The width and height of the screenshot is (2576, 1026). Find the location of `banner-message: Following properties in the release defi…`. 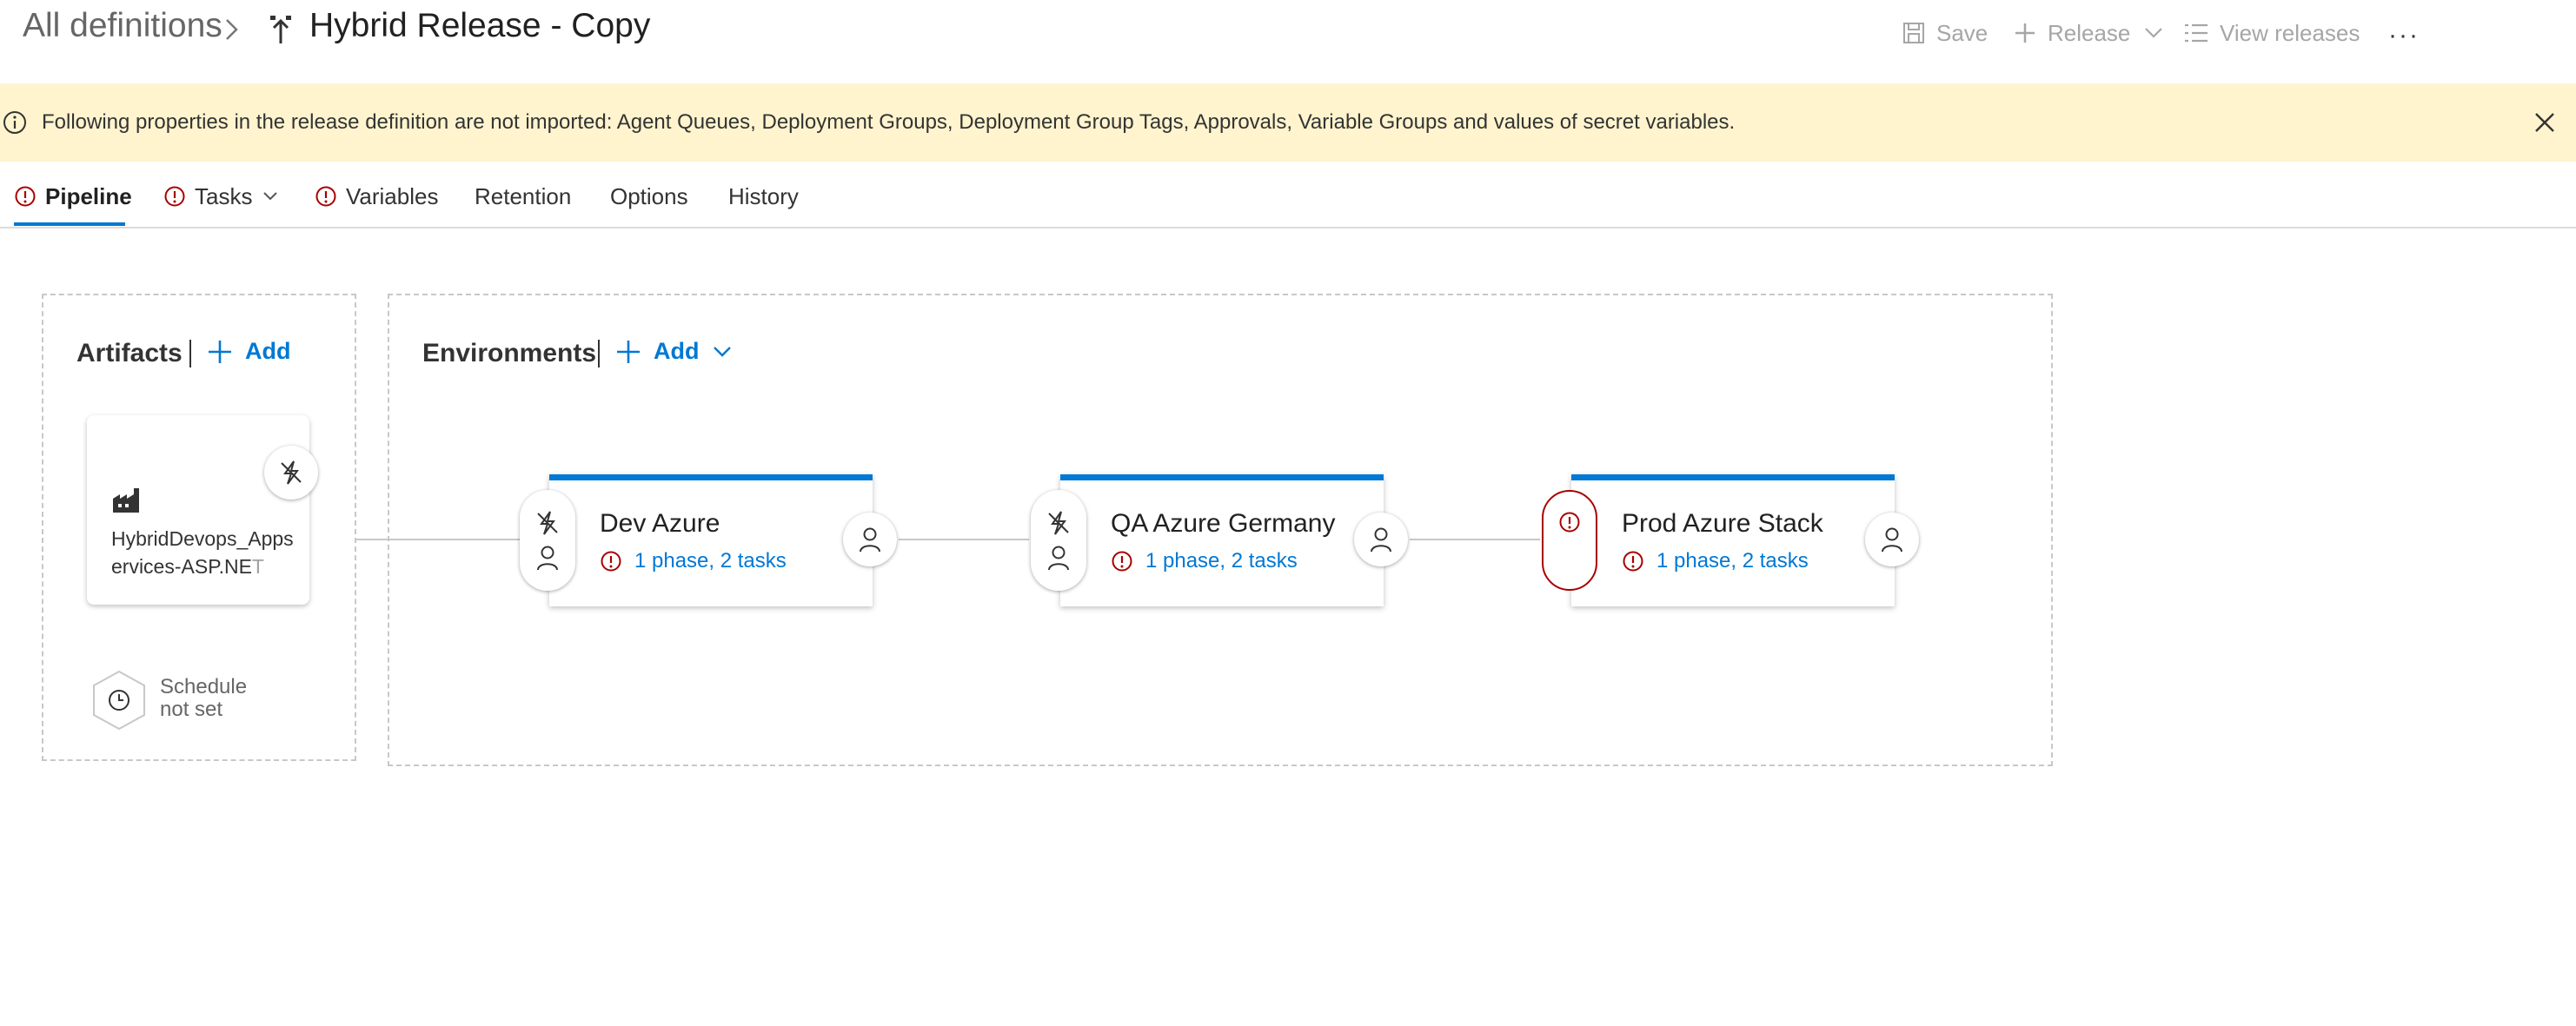

banner-message: Following properties in the release defi… is located at coordinates (889, 122).